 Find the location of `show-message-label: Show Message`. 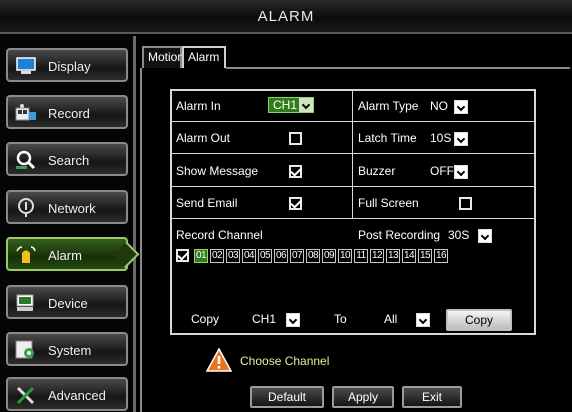

show-message-label: Show Message is located at coordinates (217, 171).